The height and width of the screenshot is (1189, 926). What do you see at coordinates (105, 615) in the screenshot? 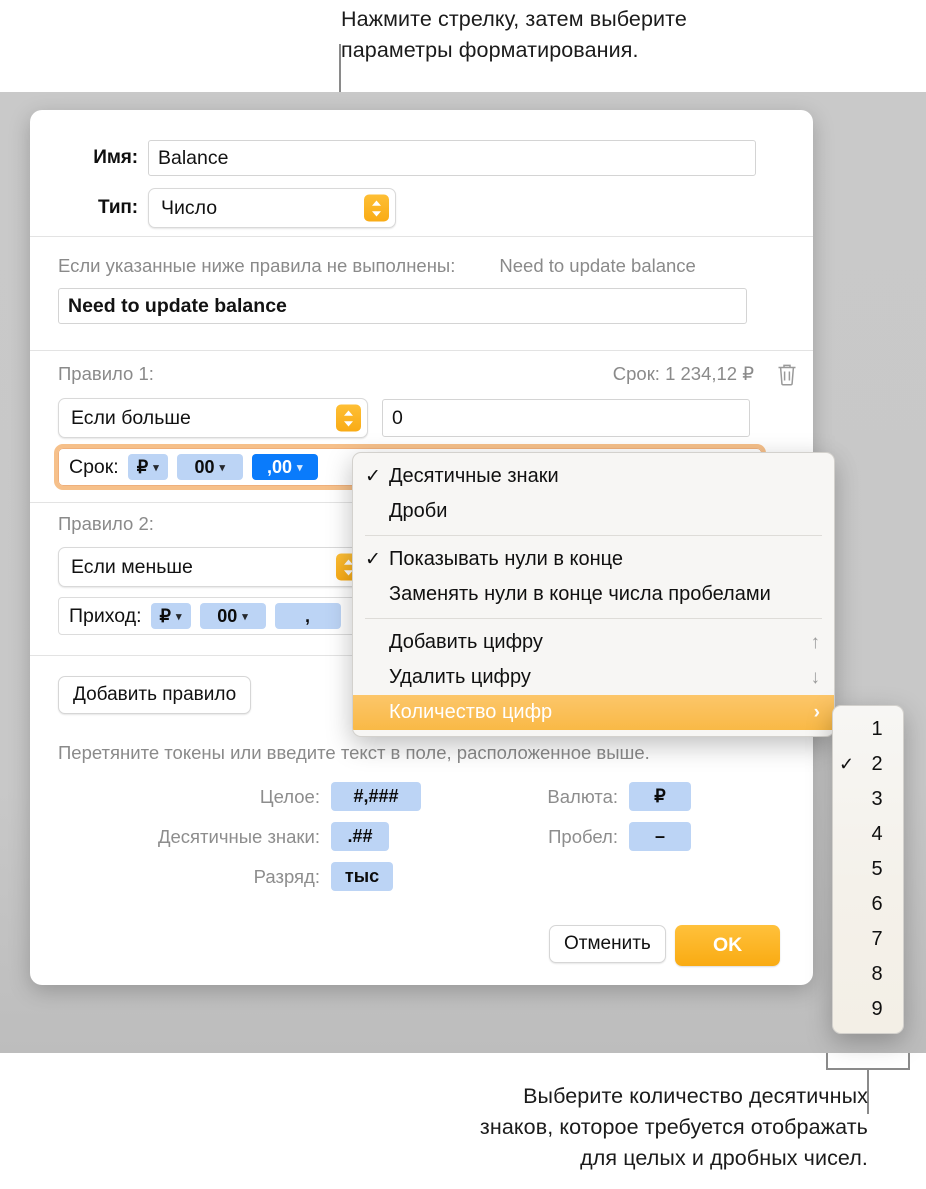
I see `rule-2-format-prefix: Приход:` at bounding box center [105, 615].